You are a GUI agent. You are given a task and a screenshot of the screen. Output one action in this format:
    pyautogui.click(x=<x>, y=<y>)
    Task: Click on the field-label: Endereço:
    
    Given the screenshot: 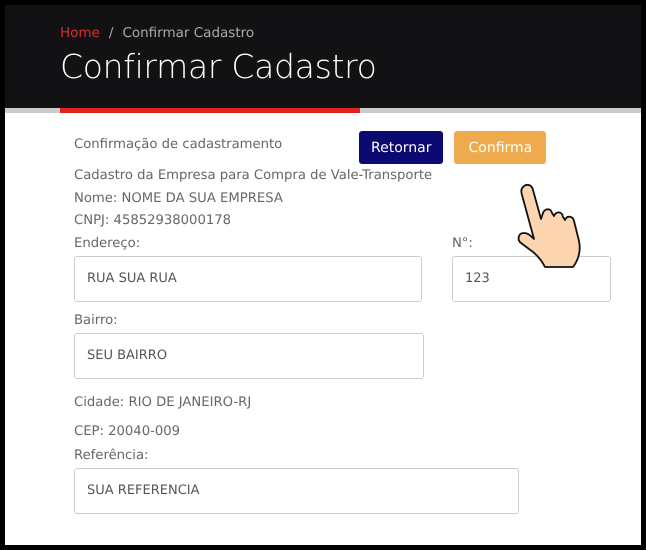 What is the action you would take?
    pyautogui.click(x=108, y=243)
    